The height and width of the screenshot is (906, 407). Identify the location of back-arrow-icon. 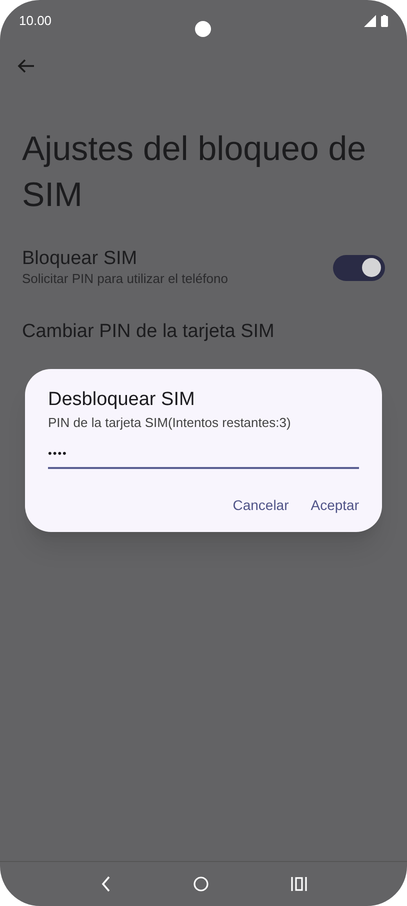
(26, 66).